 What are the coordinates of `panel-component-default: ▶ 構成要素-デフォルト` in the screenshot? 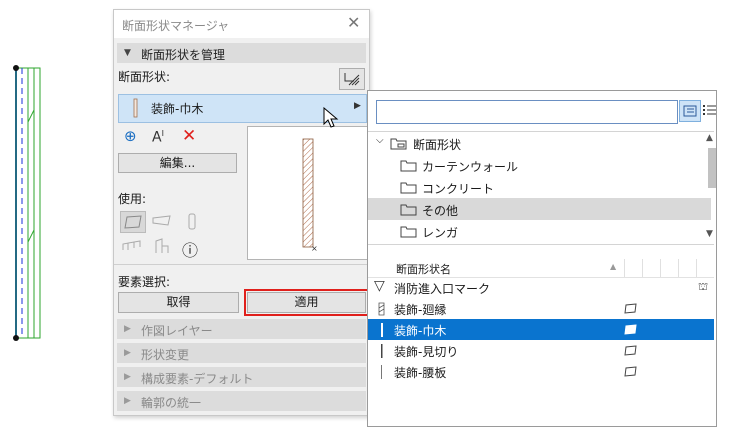 It's located at (241, 377).